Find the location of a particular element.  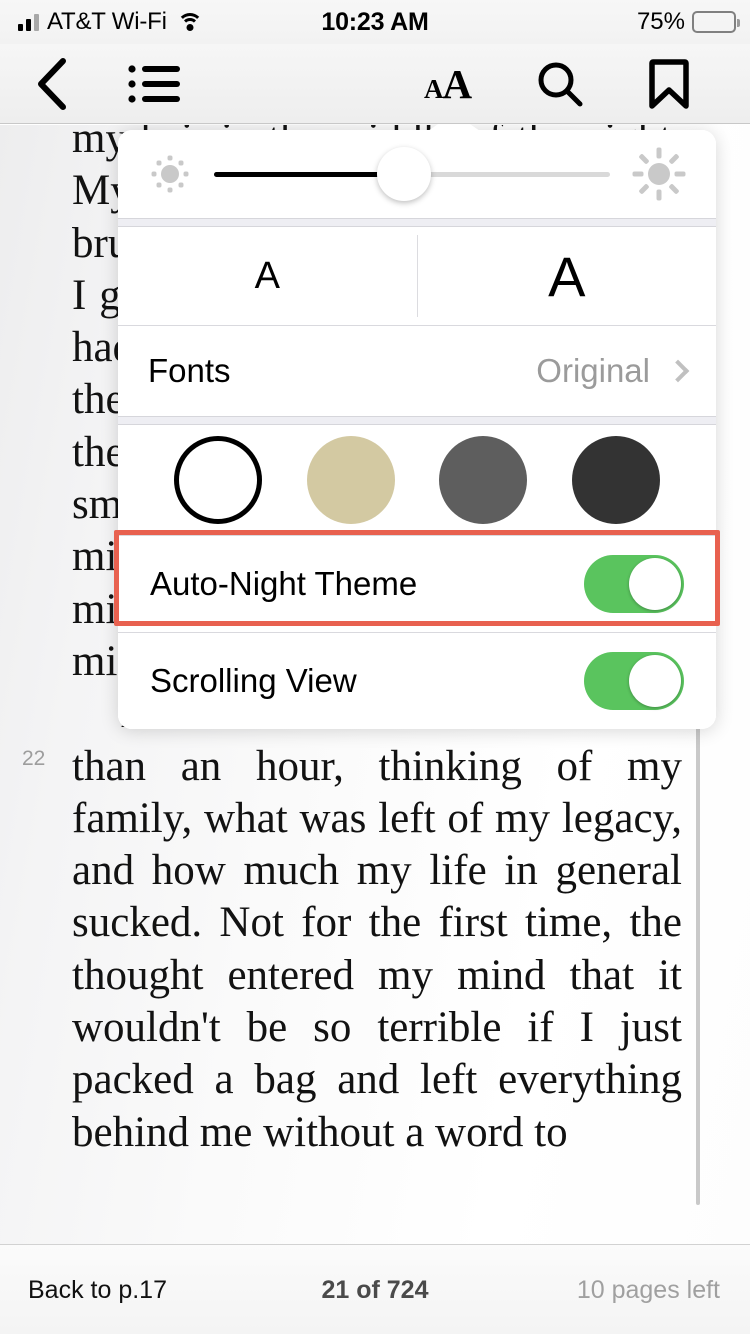

font-size-button: AA is located at coordinates (448, 84).